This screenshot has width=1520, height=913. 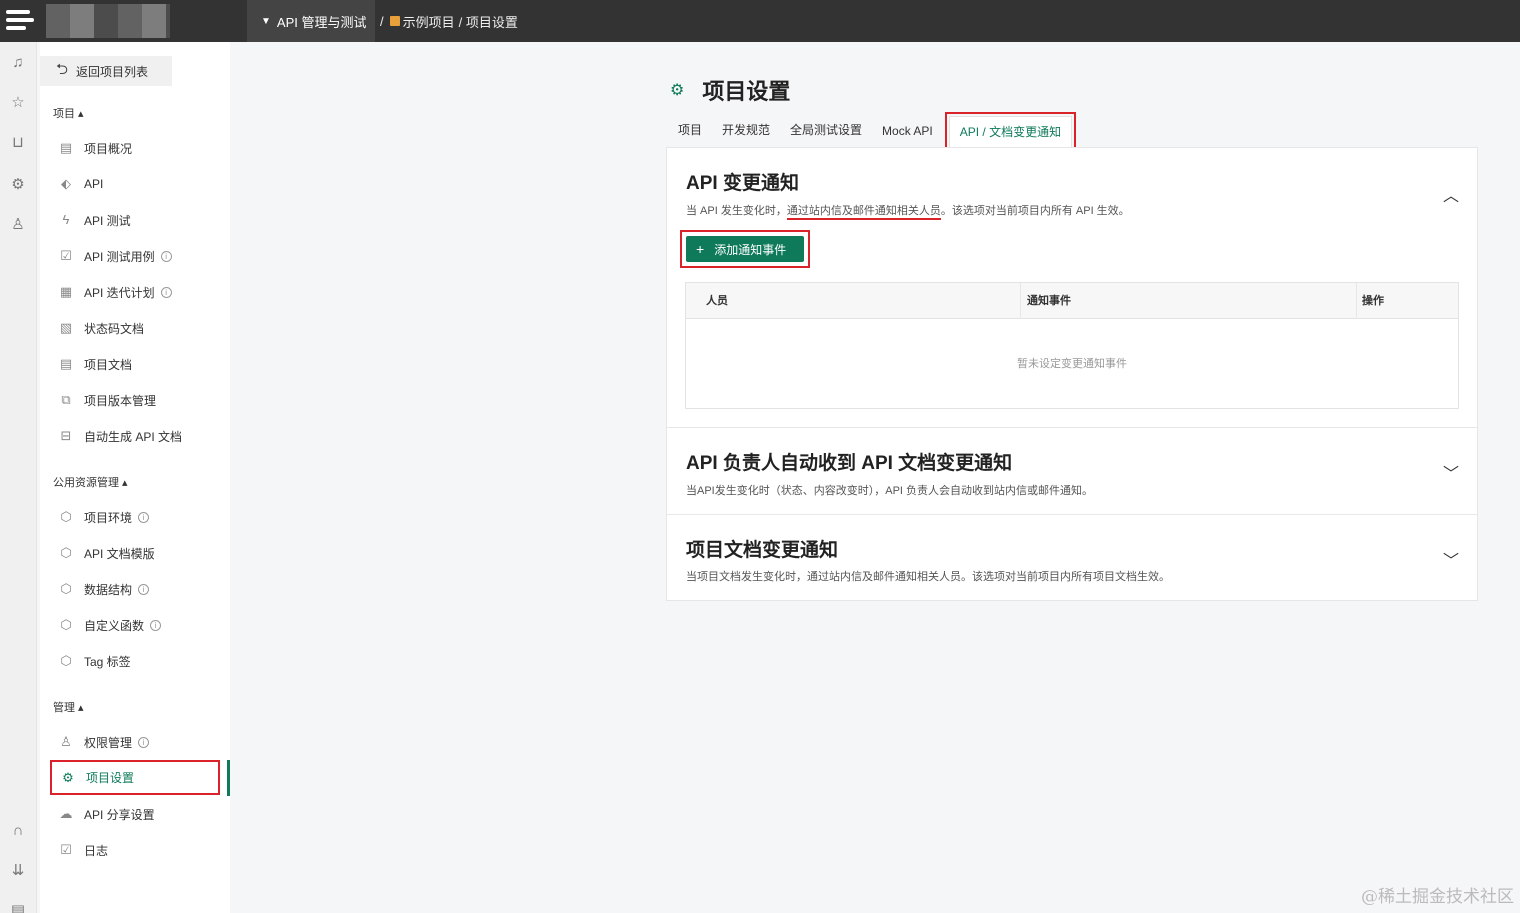 What do you see at coordinates (228, 778) in the screenshot?
I see `active-indicator` at bounding box center [228, 778].